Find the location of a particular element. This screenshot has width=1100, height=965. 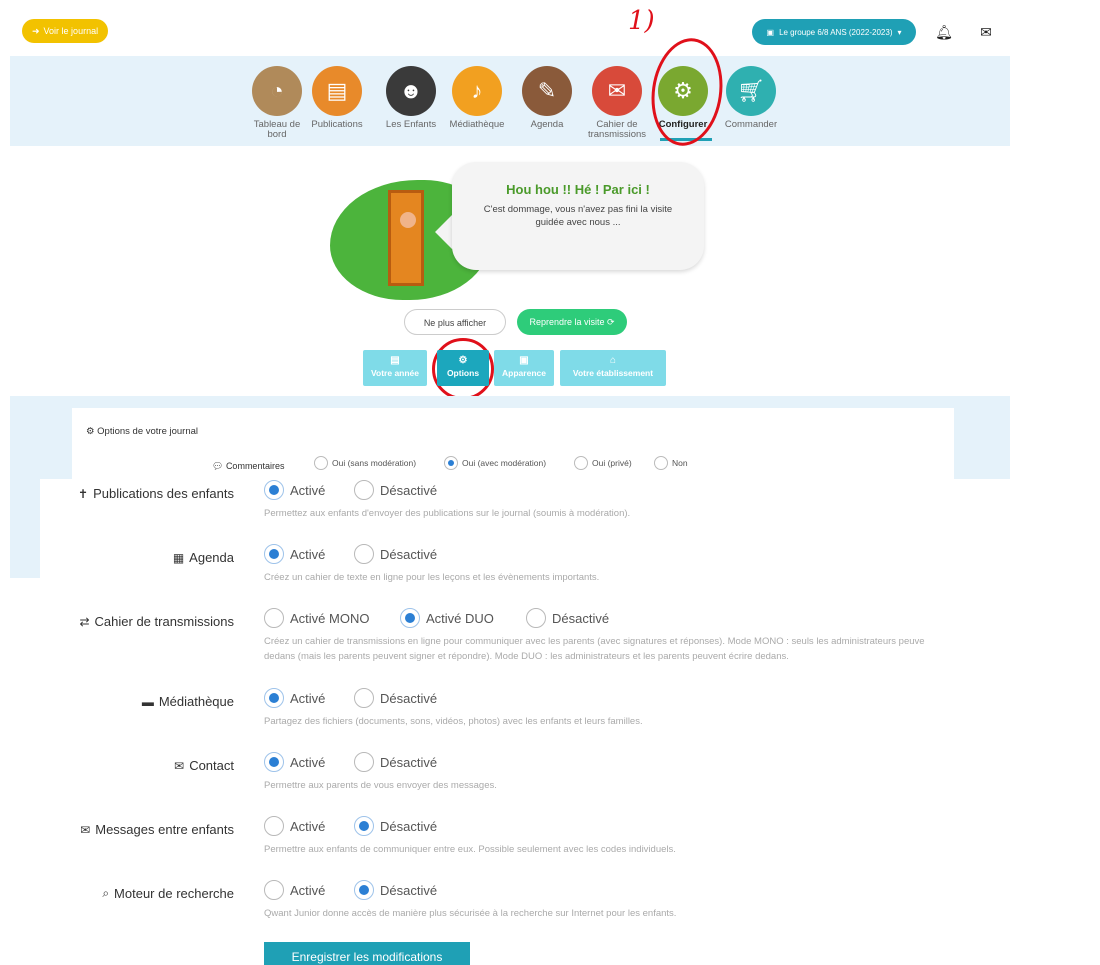

nav-item-tableau-de-bord: ◔ Tableau de bord is located at coordinates (277, 103).